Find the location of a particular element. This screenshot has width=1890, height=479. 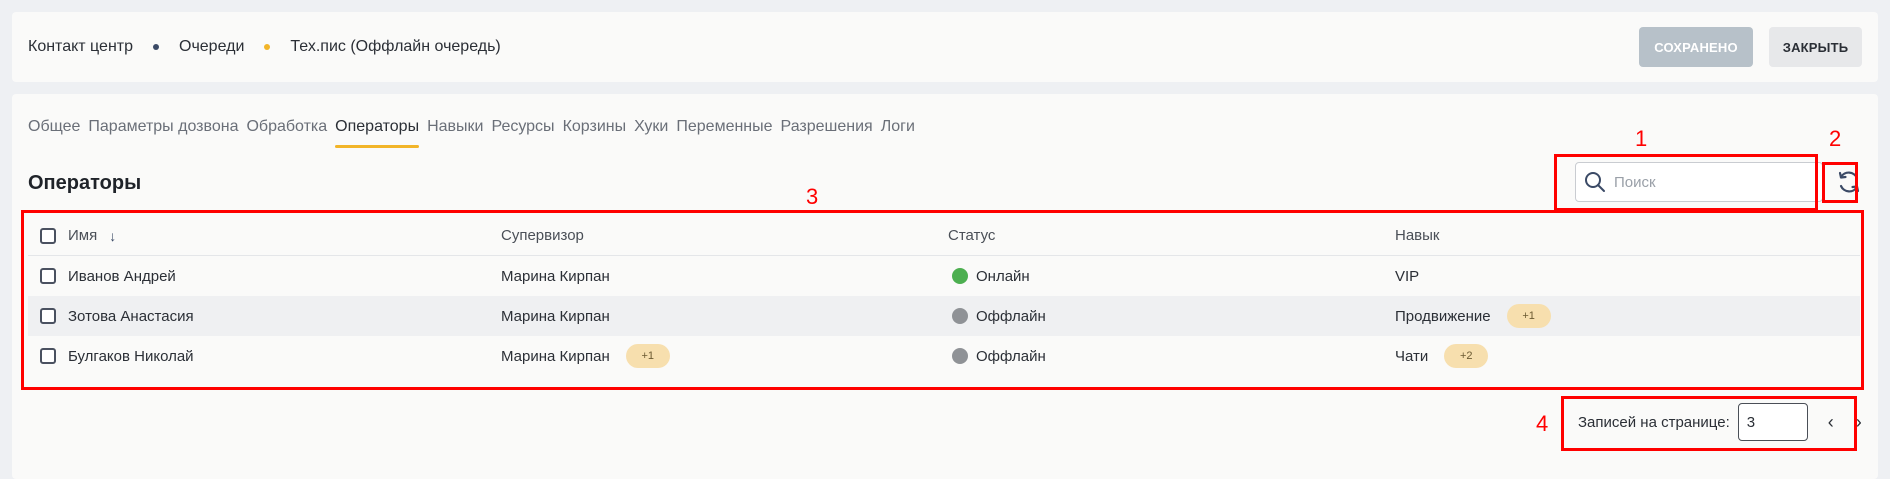

tab-resources: Ресурсы is located at coordinates (522, 133).